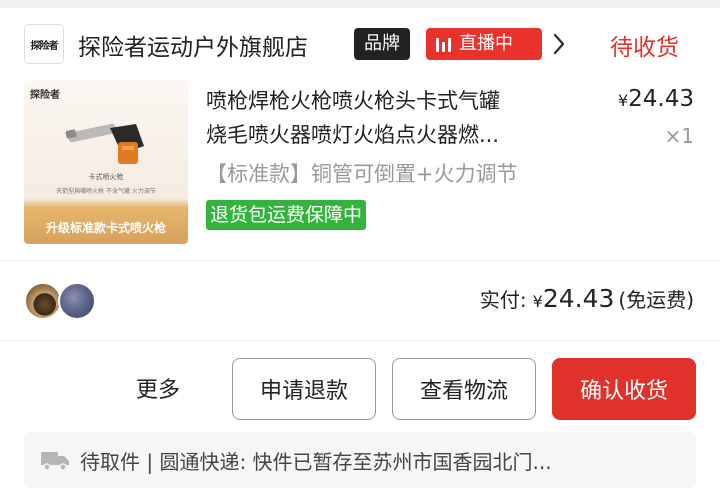 The height and width of the screenshot is (488, 720). Describe the element at coordinates (286, 215) in the screenshot. I see `return-shipping-guarantee-badge: 退货包运费保障中` at that location.